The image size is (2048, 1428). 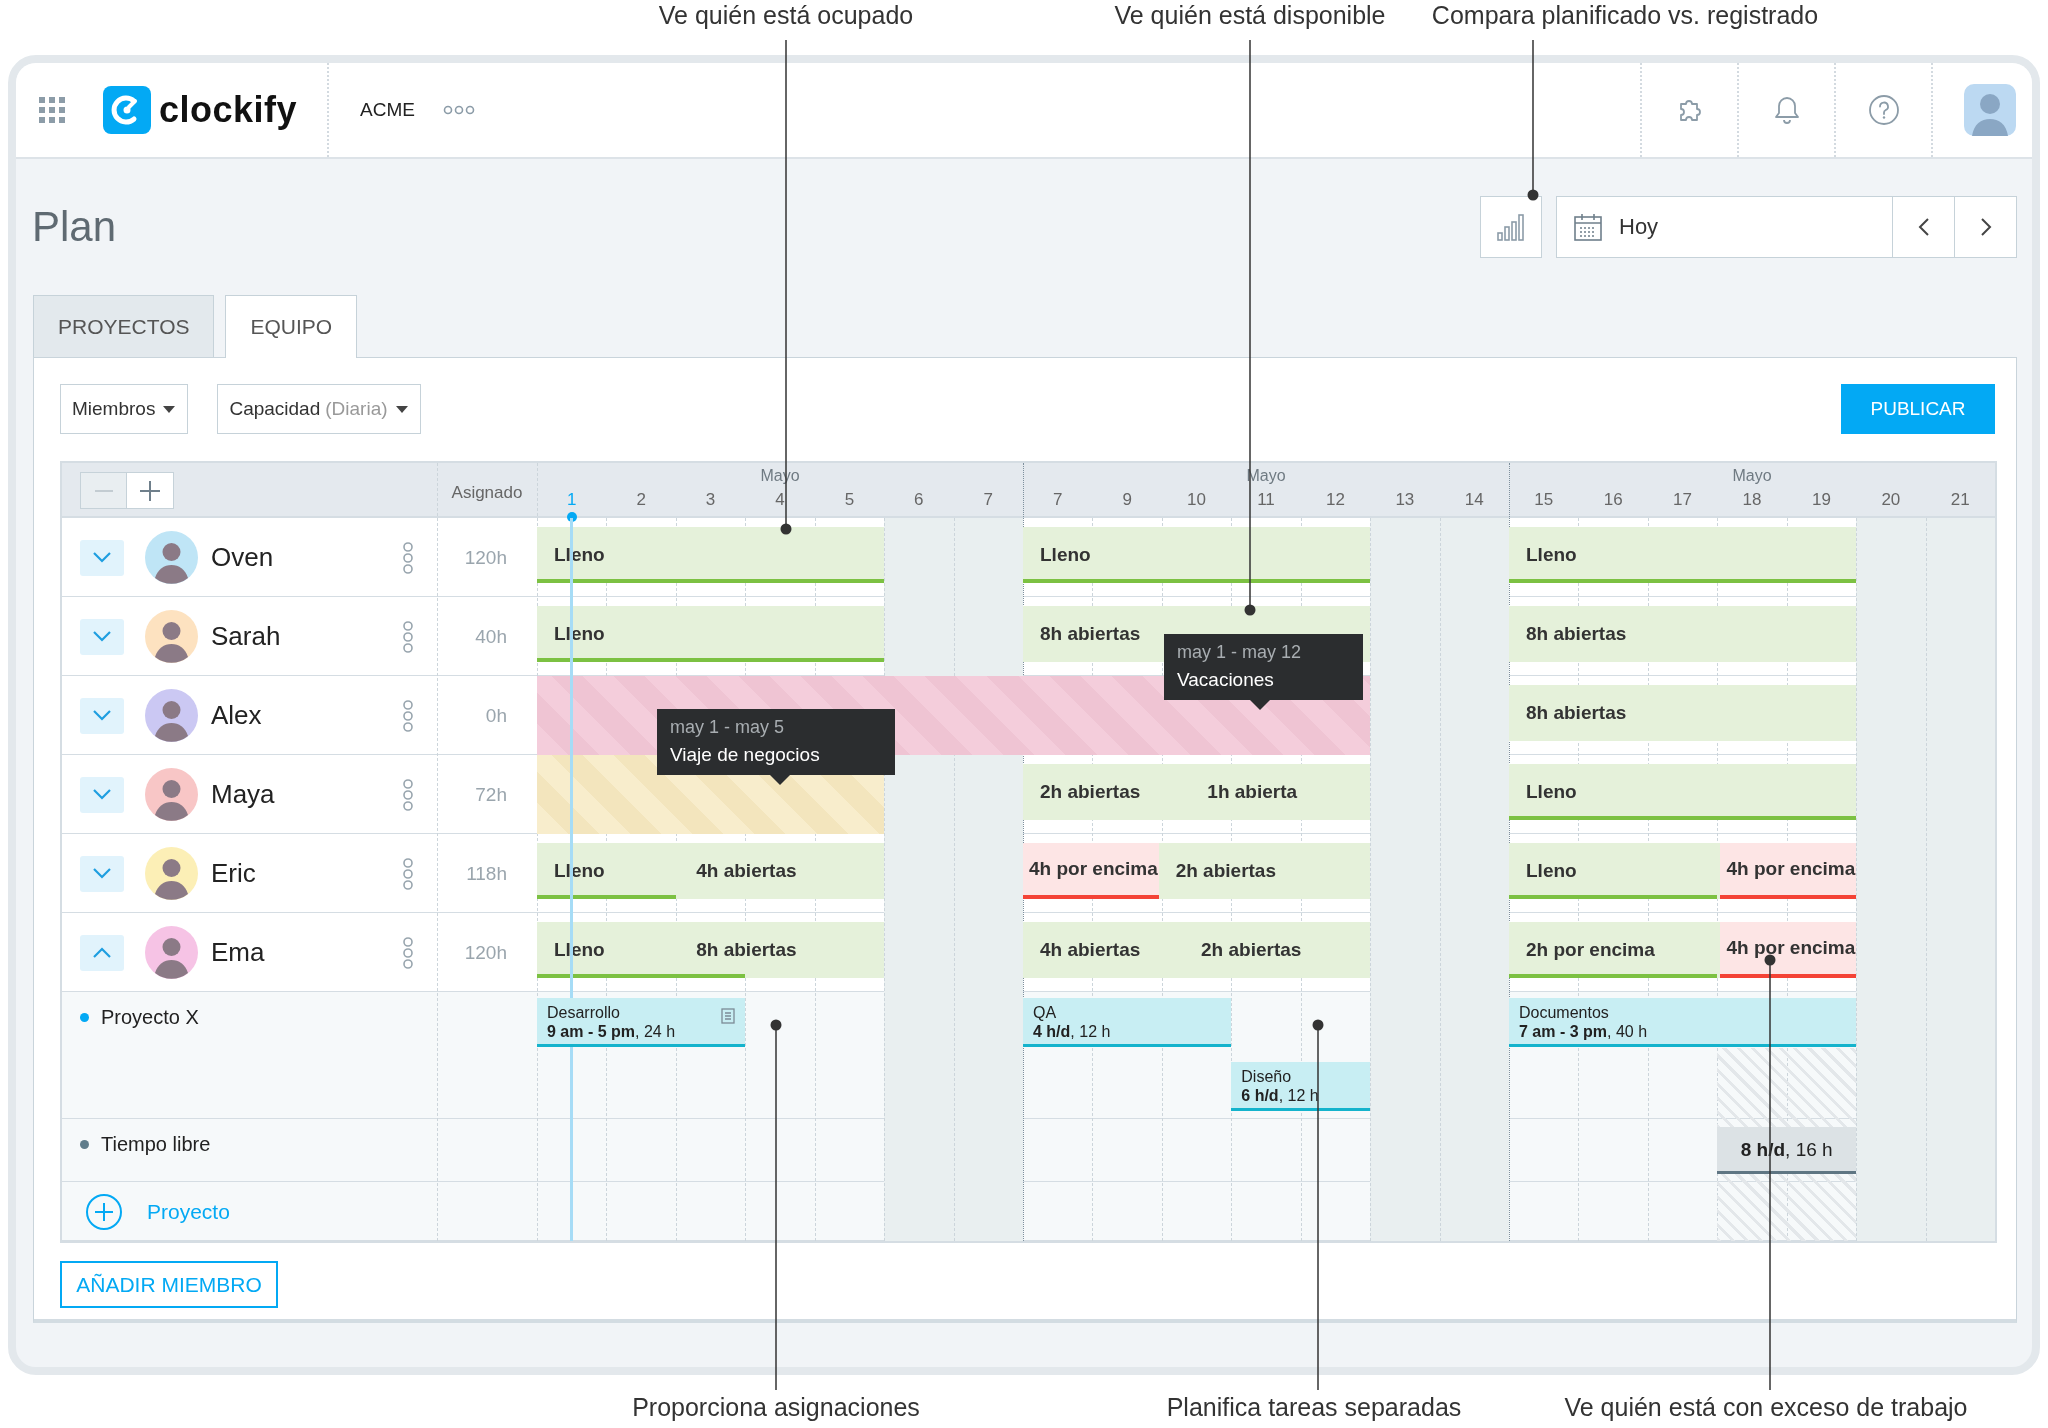 I want to click on tooltip-dates: may 1 - may 12, so click(x=1240, y=652).